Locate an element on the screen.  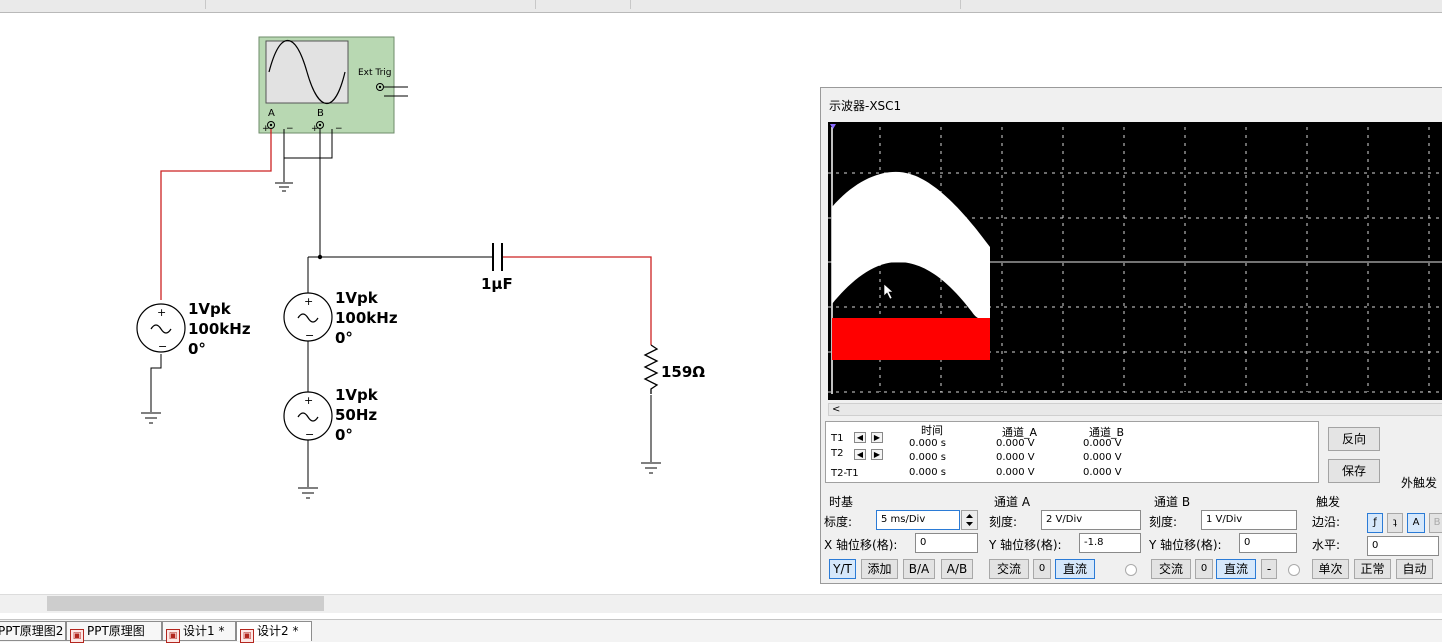
t1-channel-b: 0.000 V is located at coordinates (1102, 443).